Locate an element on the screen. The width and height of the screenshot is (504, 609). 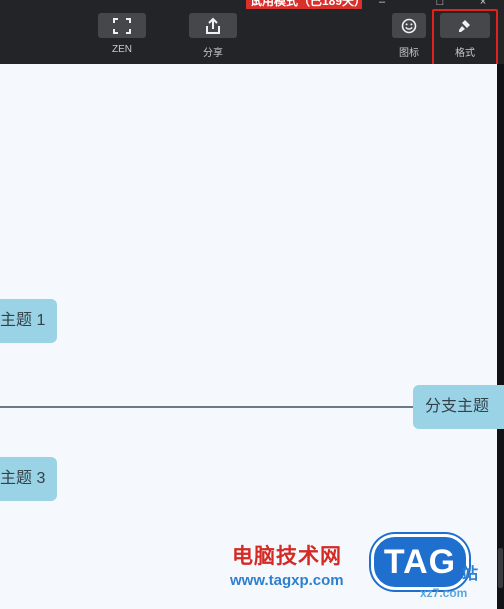
maximize-icon: □ is located at coordinates (440, 4).